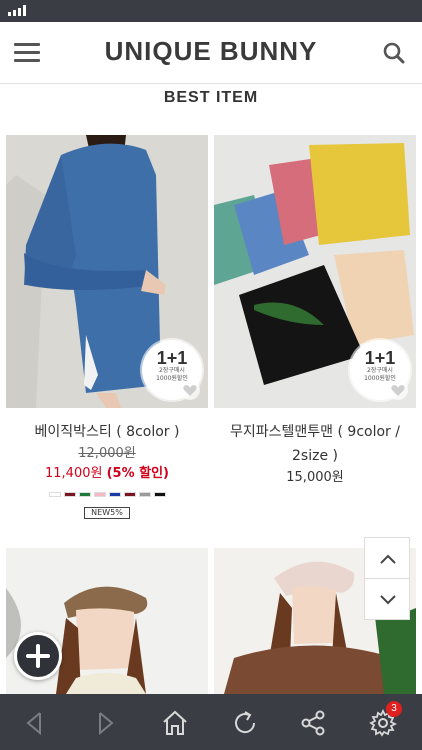 This screenshot has height=750, width=422. I want to click on chevron-up-icon, so click(388, 559).